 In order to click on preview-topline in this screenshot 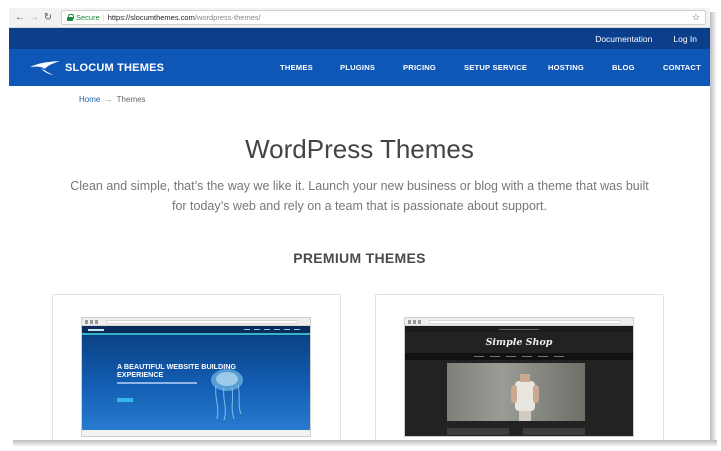, I will do `click(519, 329)`.